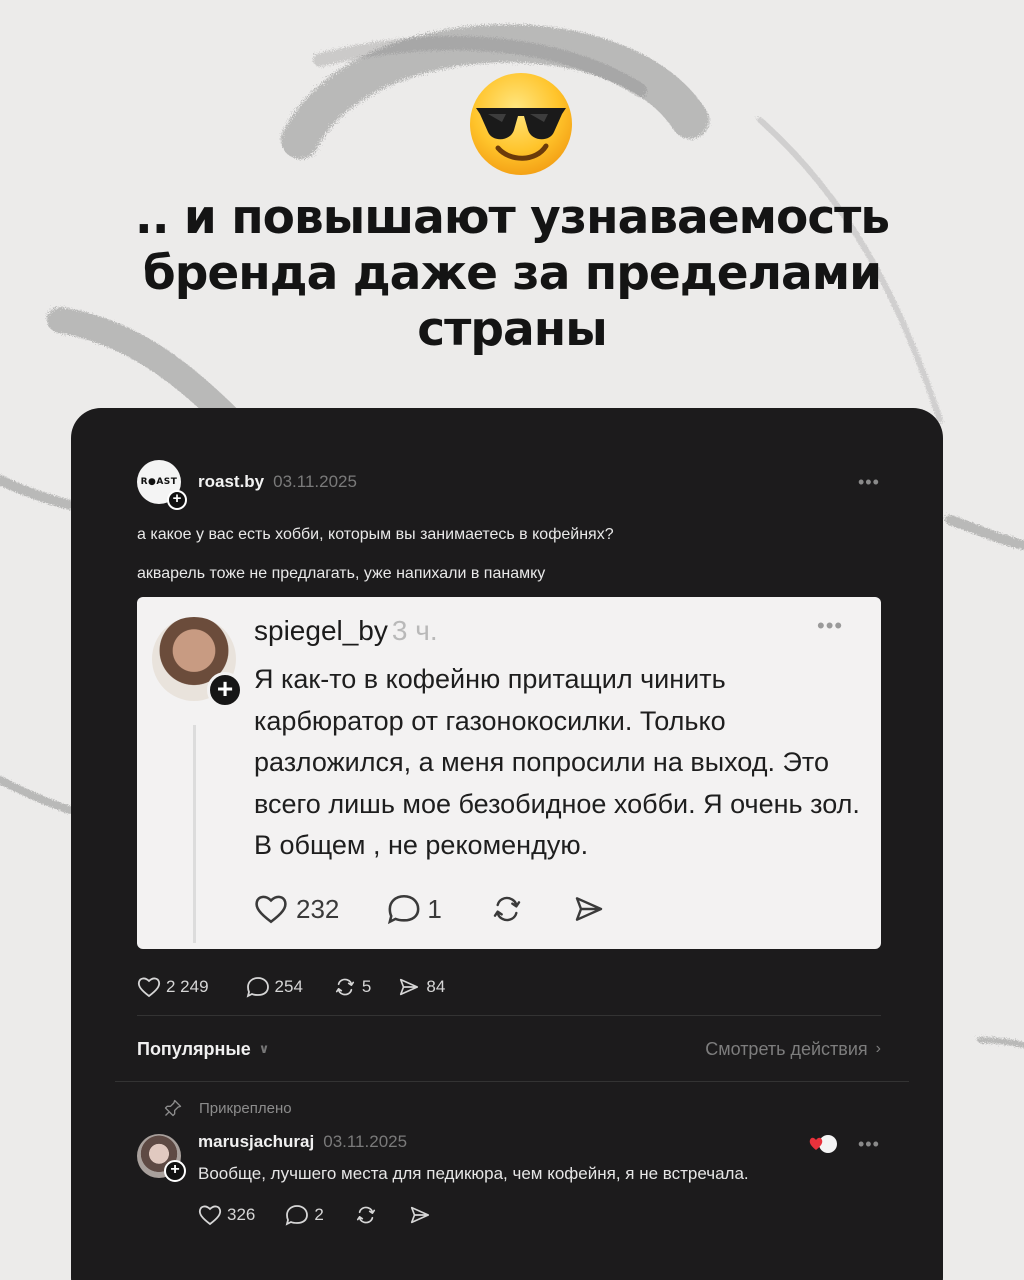 This screenshot has height=1280, width=1024. What do you see at coordinates (241, 1214) in the screenshot?
I see `comment-like-count: 326` at bounding box center [241, 1214].